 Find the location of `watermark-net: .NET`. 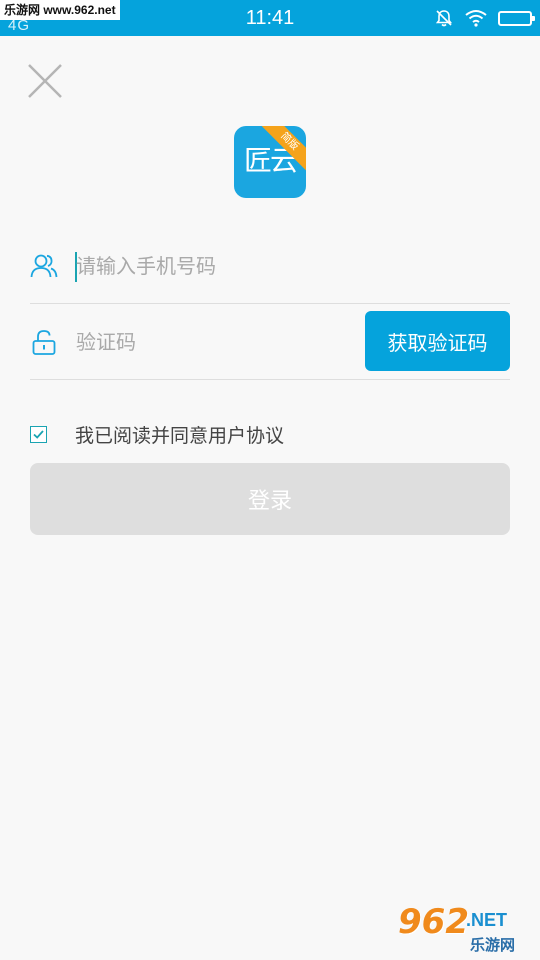

watermark-net: .NET is located at coordinates (487, 920).